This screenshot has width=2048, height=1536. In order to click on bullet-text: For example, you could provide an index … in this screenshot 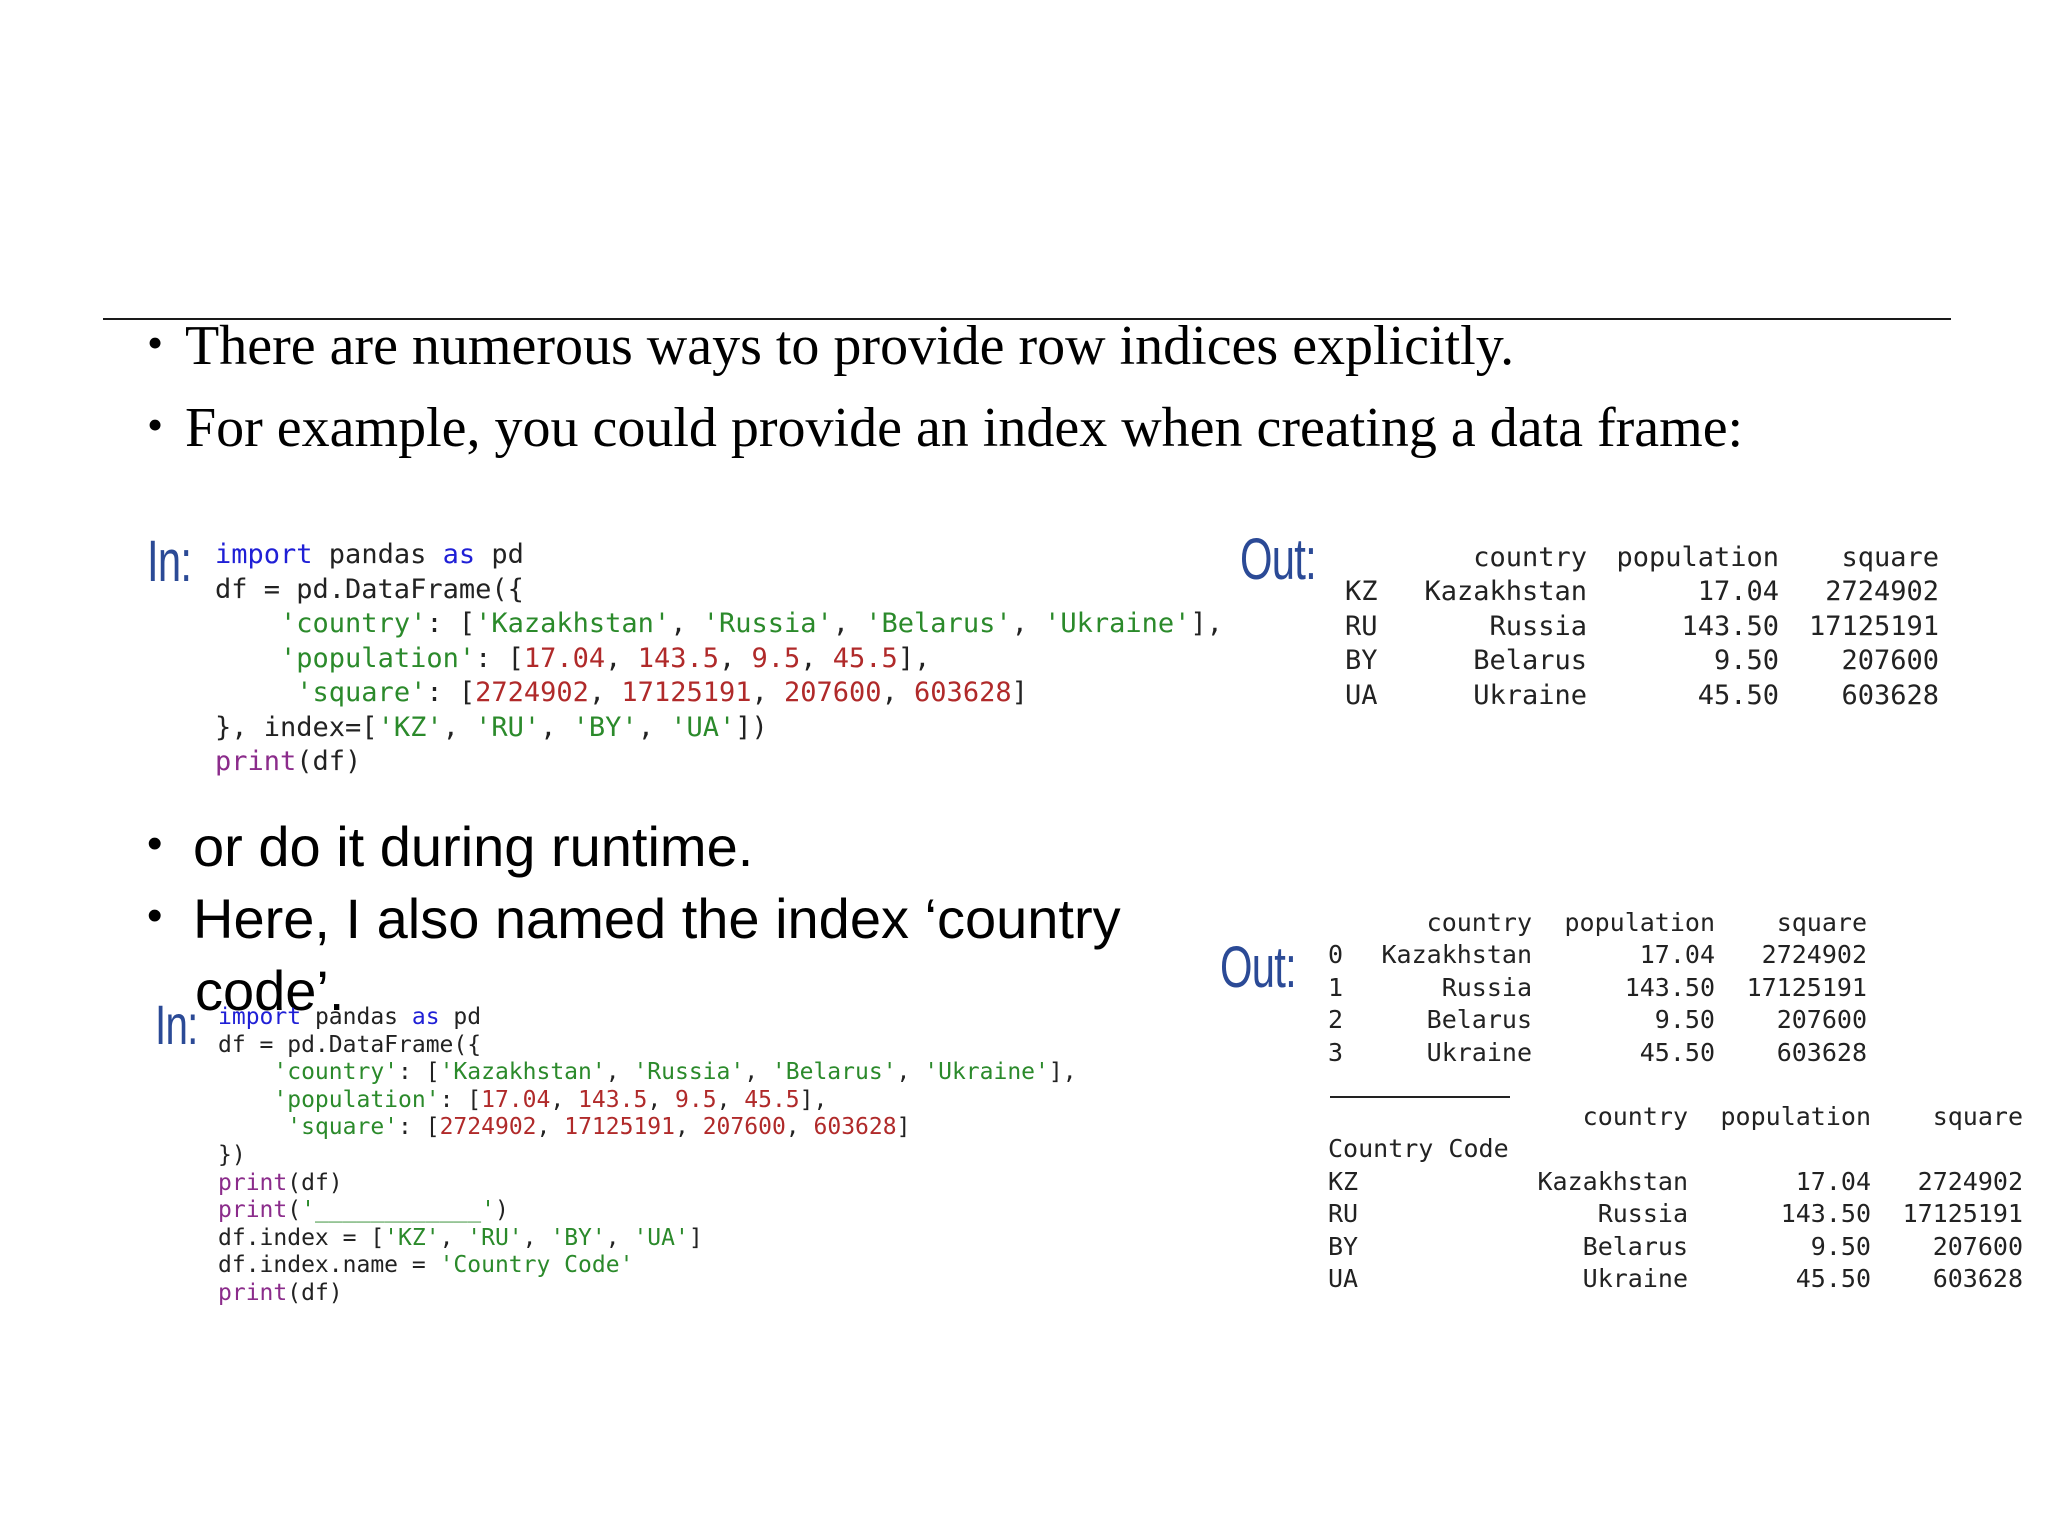, I will do `click(964, 428)`.